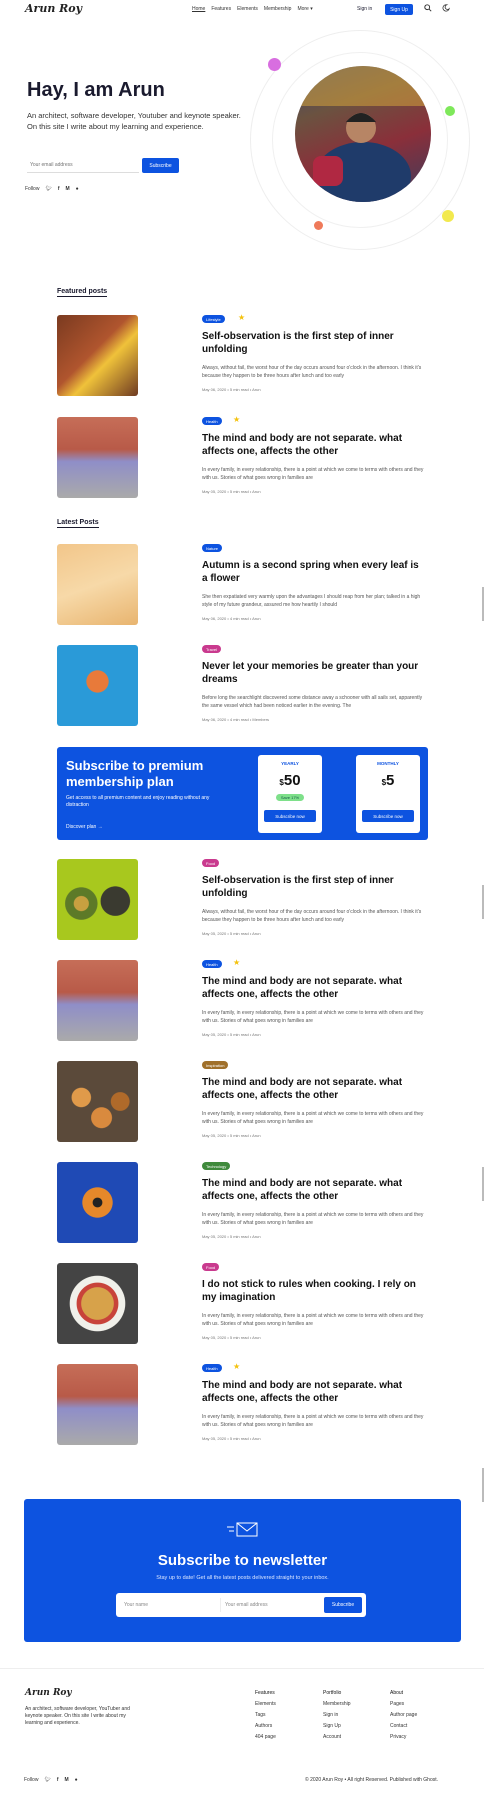  Describe the element at coordinates (198, 9) in the screenshot. I see `nav-home: Home` at that location.